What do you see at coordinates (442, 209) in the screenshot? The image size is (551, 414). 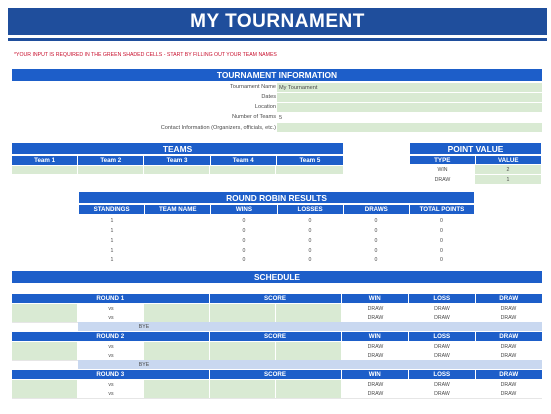 I see `total-points-header: TOTAL POINTS` at bounding box center [442, 209].